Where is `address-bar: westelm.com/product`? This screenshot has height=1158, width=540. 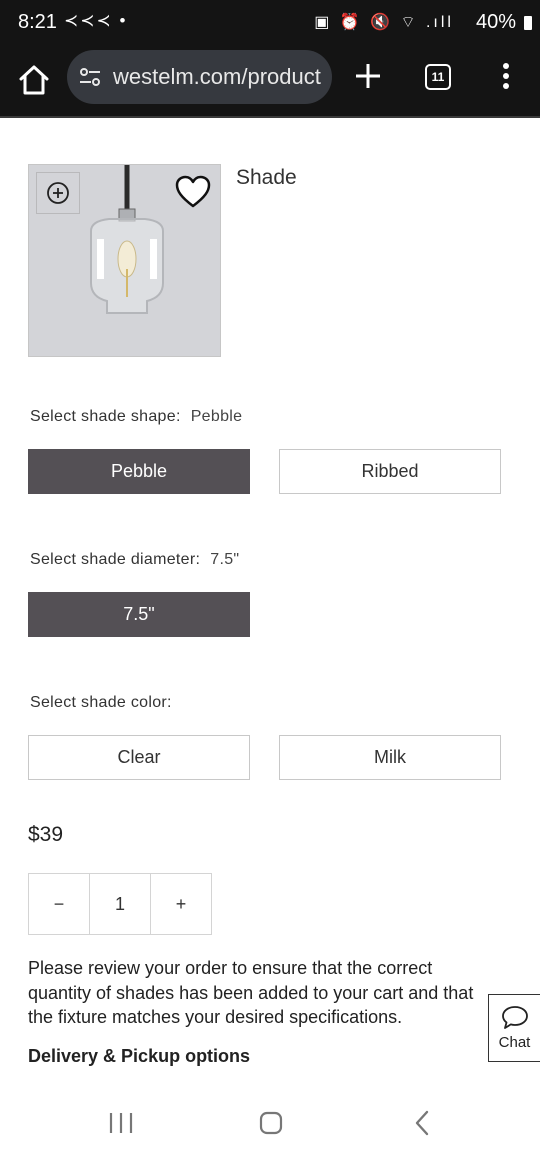 address-bar: westelm.com/product is located at coordinates (199, 77).